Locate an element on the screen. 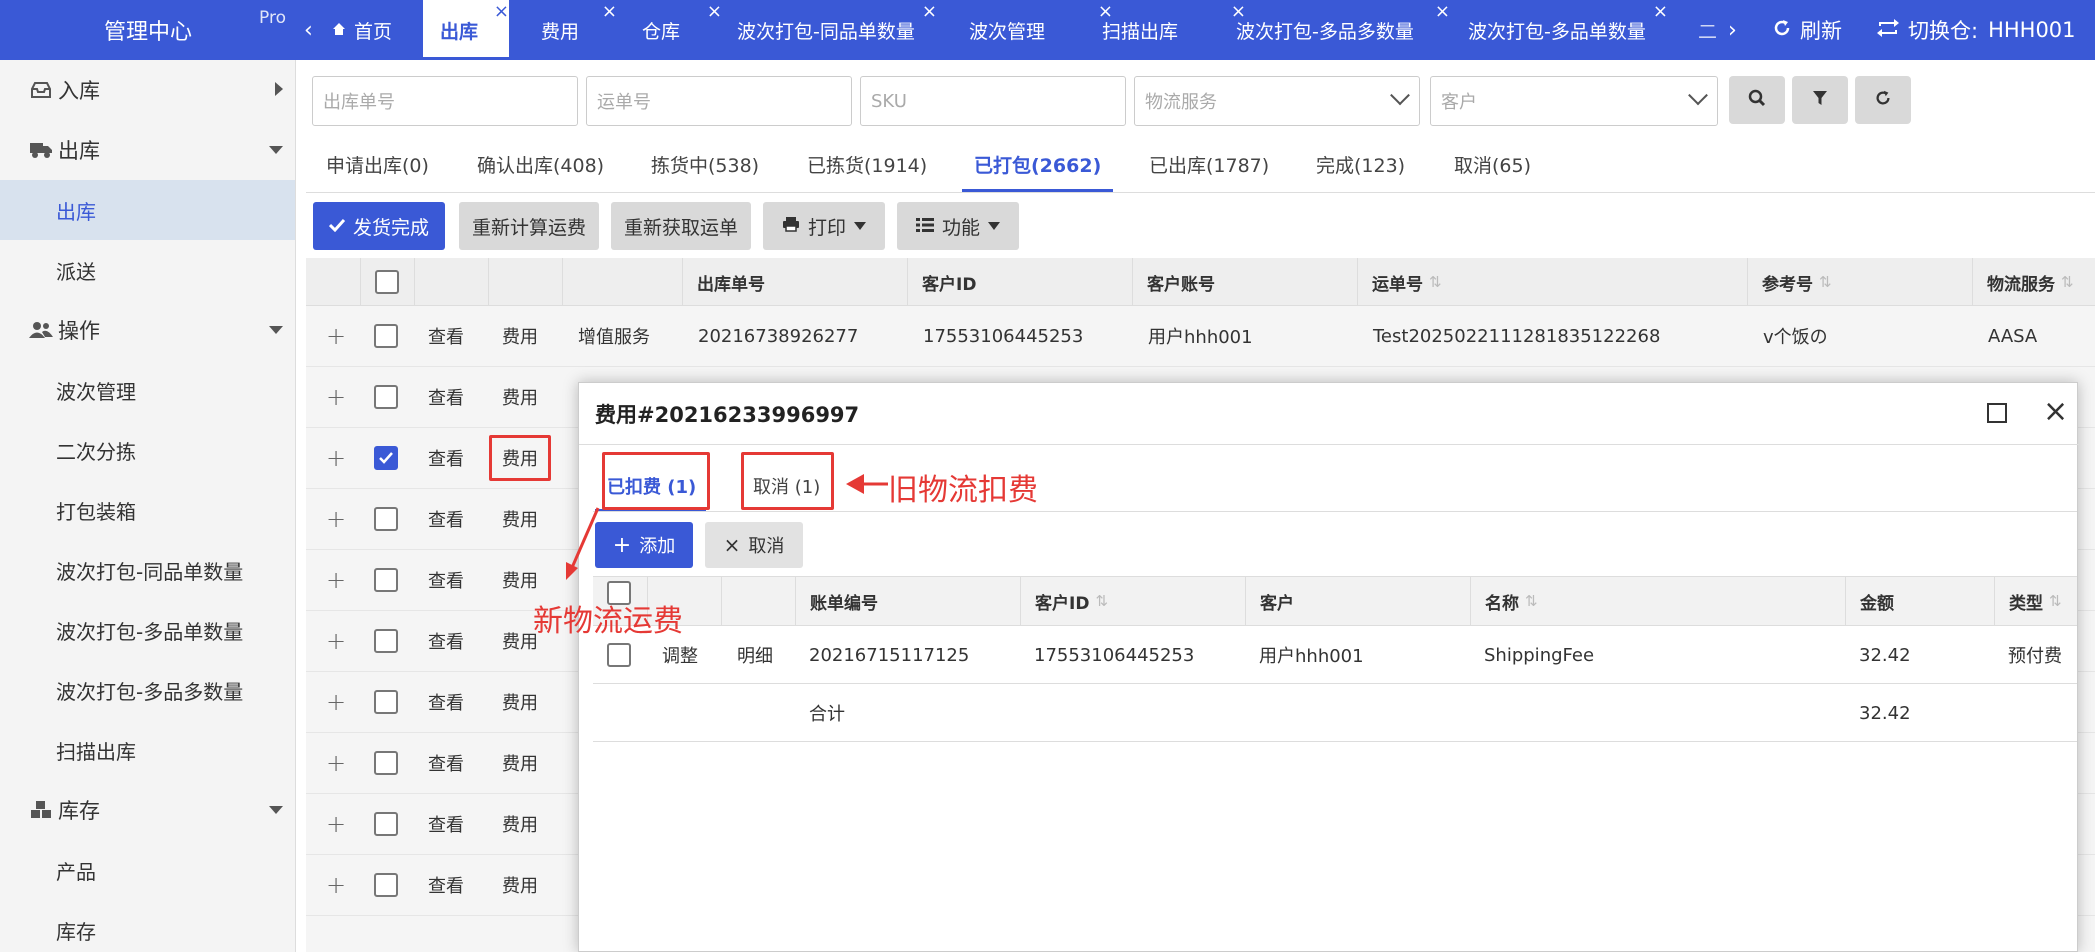  sidebar-group-outbound: 出库 is located at coordinates (147, 150).